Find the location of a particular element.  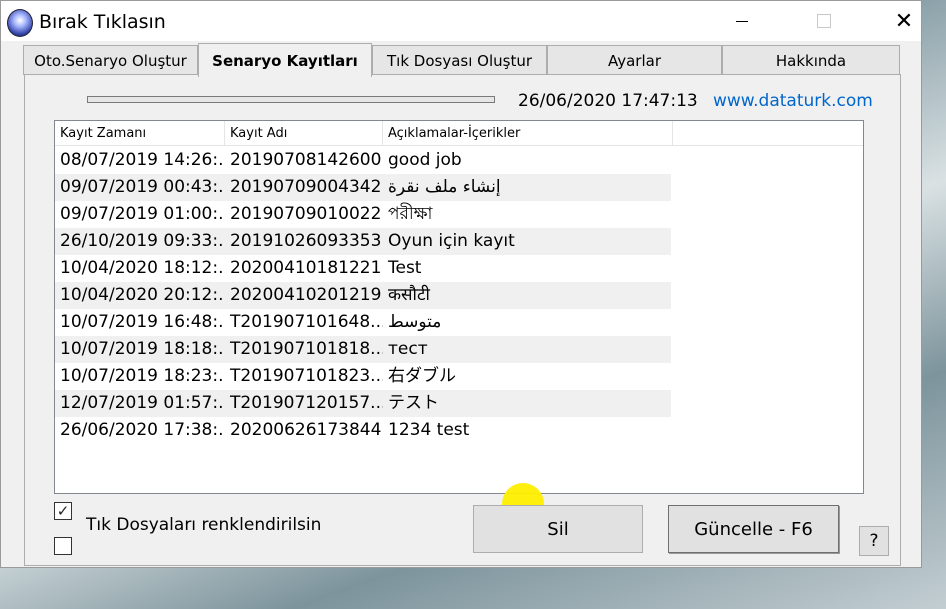

cell-description: متوسط is located at coordinates (415, 322).